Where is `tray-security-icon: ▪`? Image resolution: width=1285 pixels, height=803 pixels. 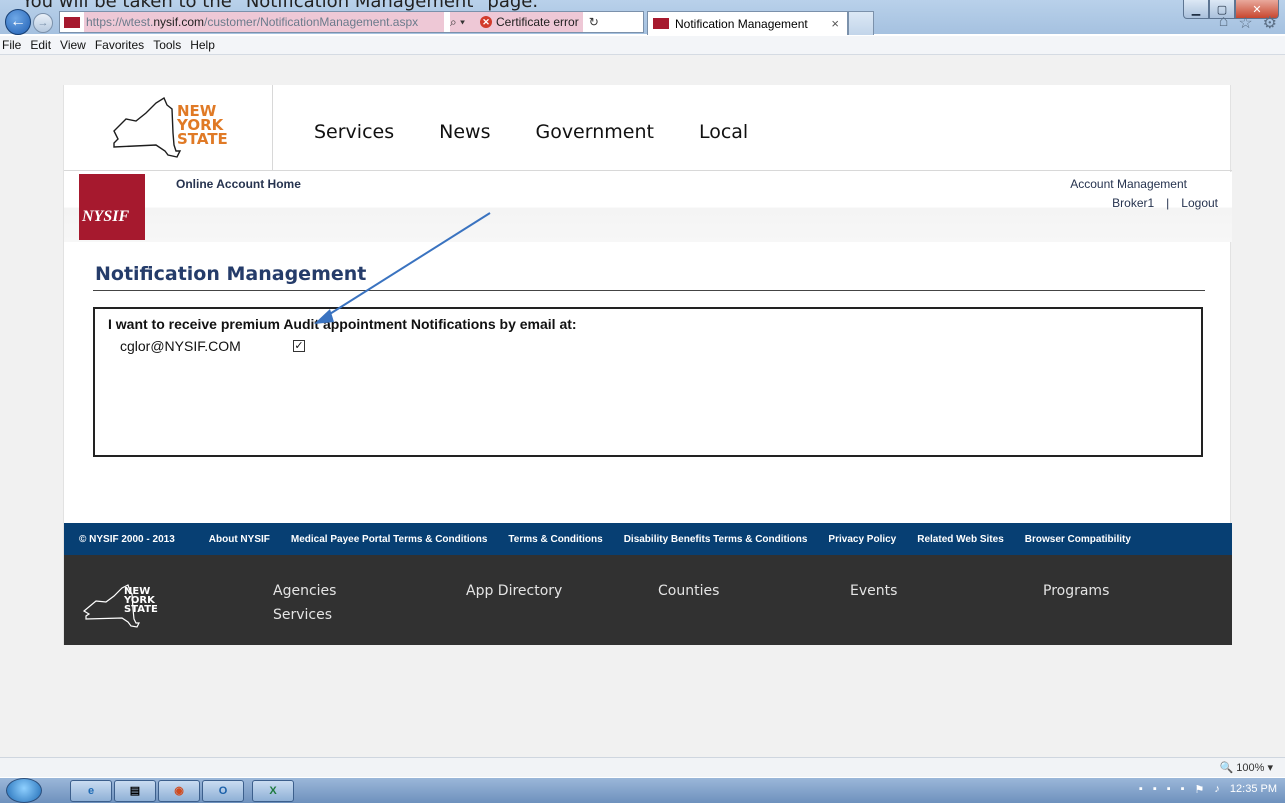
tray-security-icon: ▪ is located at coordinates (1141, 789).